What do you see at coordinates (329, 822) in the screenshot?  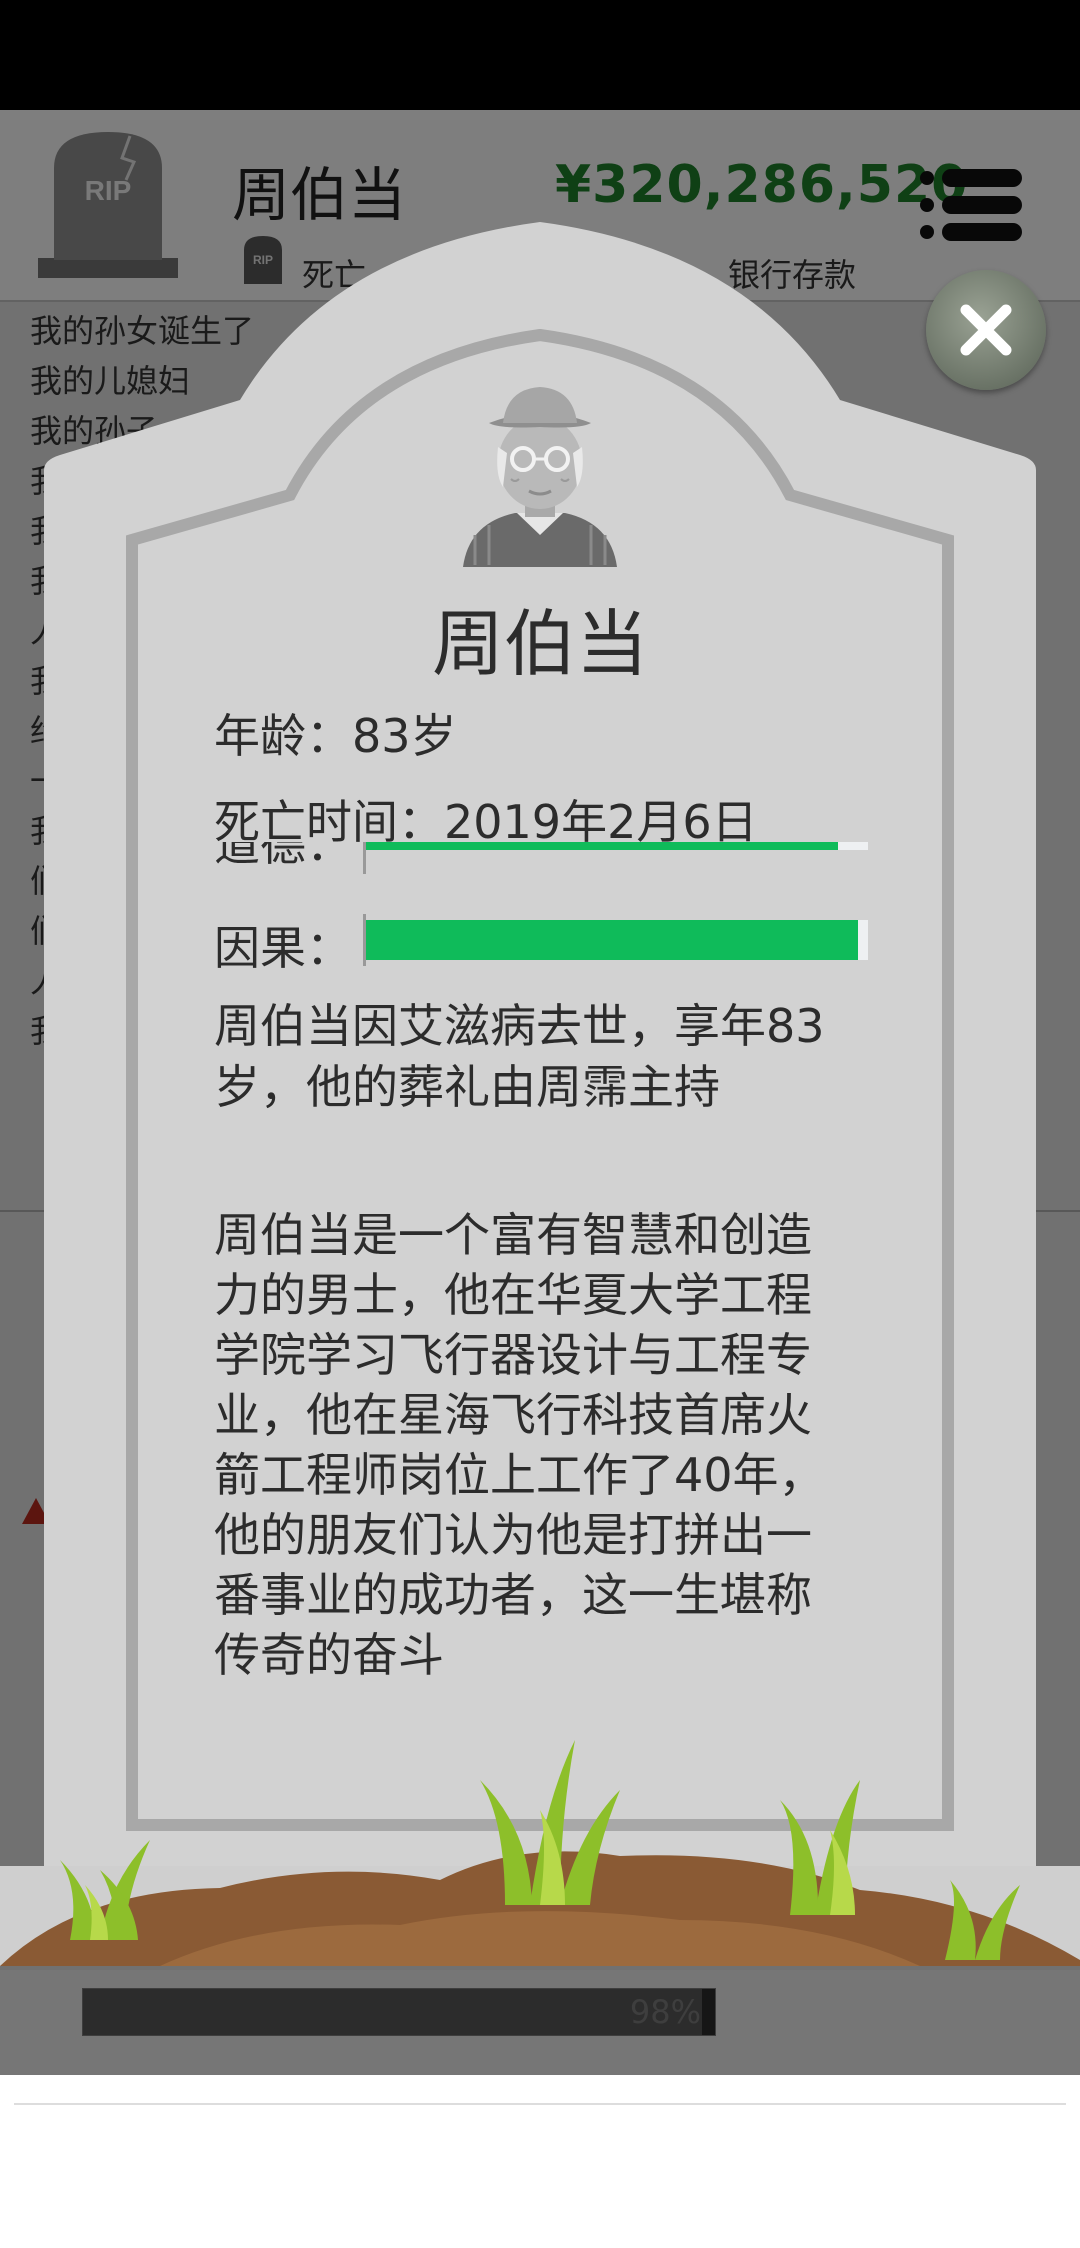 I see `death-date-label: 死亡时间：` at bounding box center [329, 822].